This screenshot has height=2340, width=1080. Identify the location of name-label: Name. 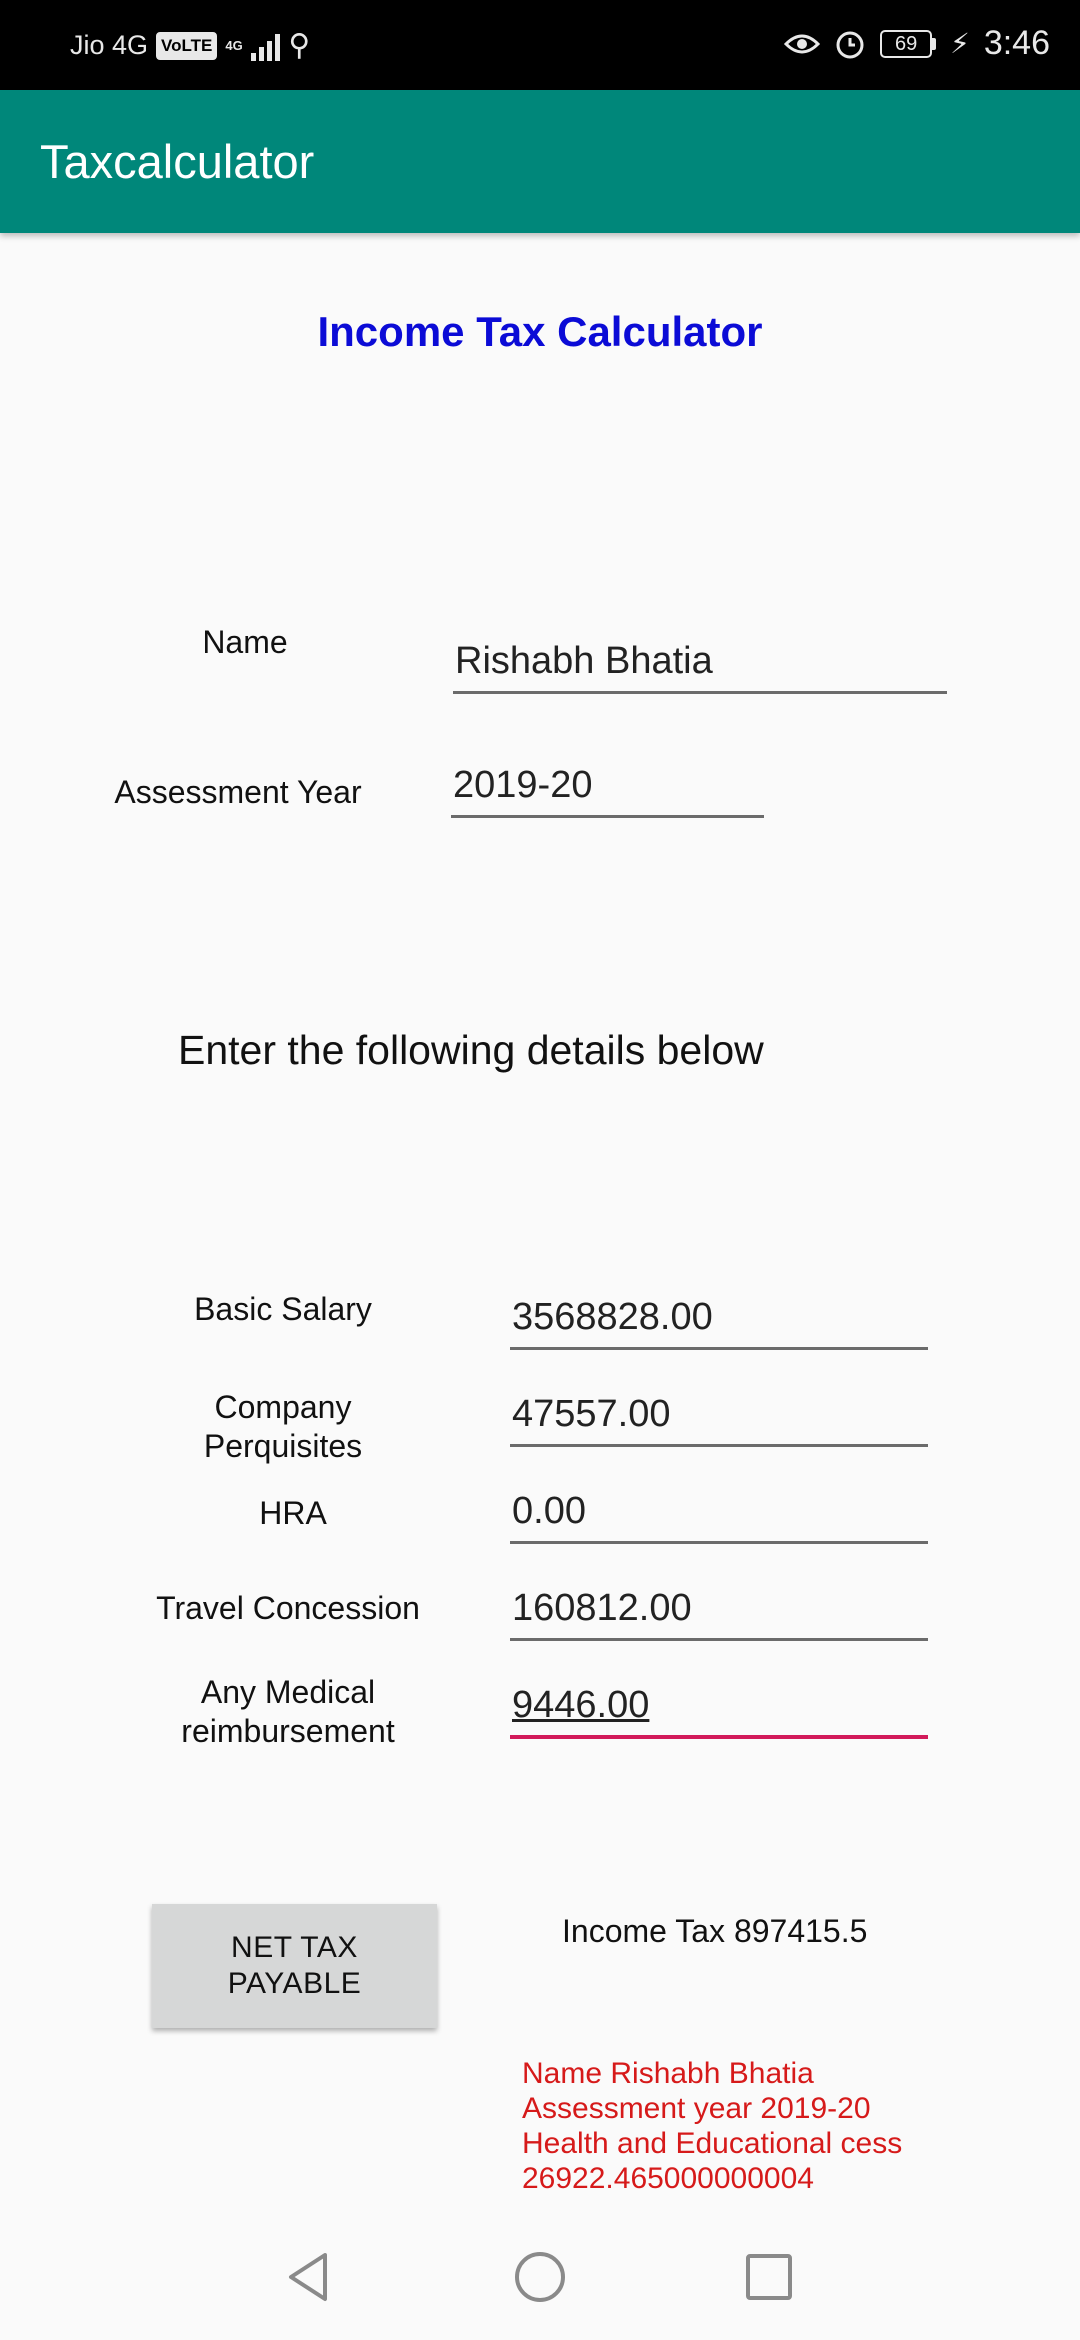
(245, 642).